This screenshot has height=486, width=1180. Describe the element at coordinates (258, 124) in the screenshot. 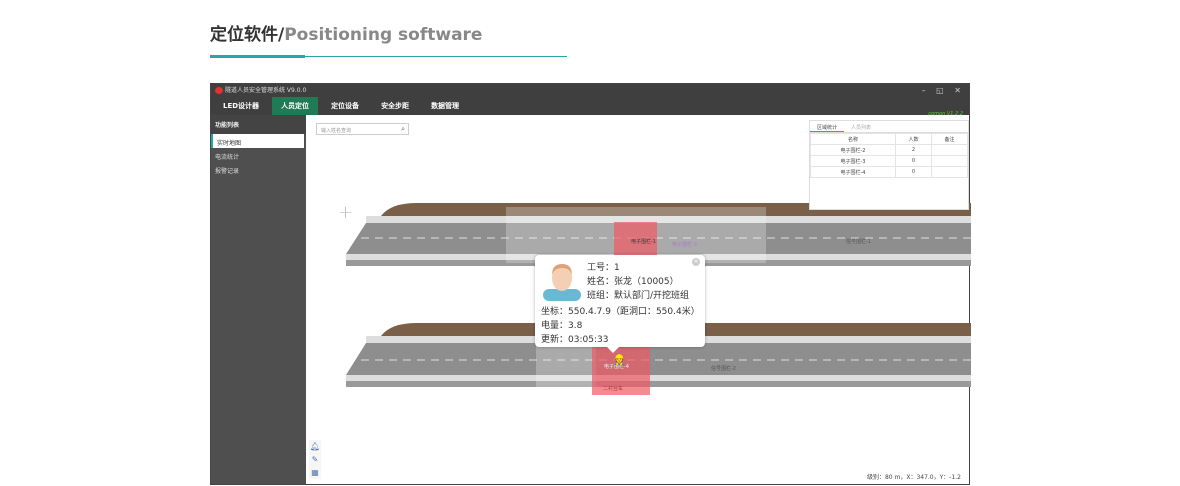

I see `sidebar-title: 功能列表` at that location.